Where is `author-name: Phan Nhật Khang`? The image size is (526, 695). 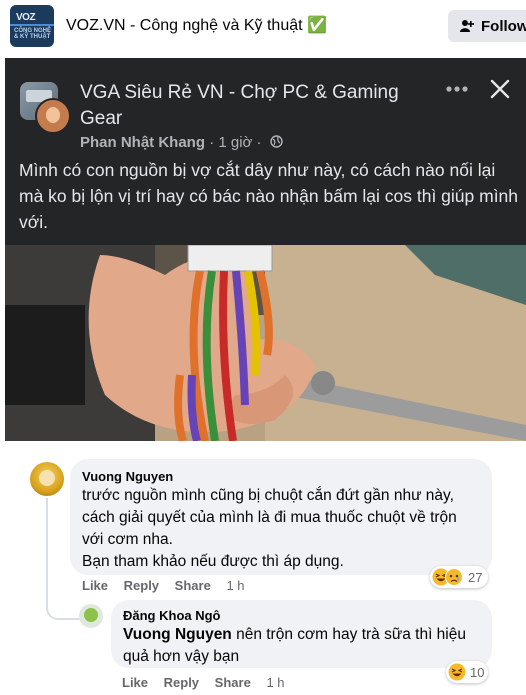 author-name: Phan Nhật Khang is located at coordinates (142, 142).